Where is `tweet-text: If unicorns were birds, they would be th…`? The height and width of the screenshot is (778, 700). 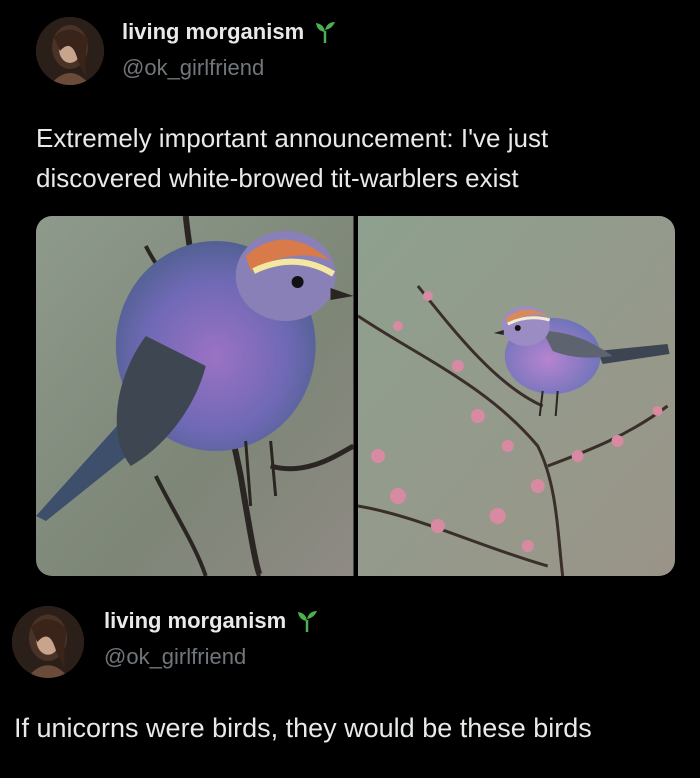
tweet-text: If unicorns were birds, they would be th… is located at coordinates (303, 728).